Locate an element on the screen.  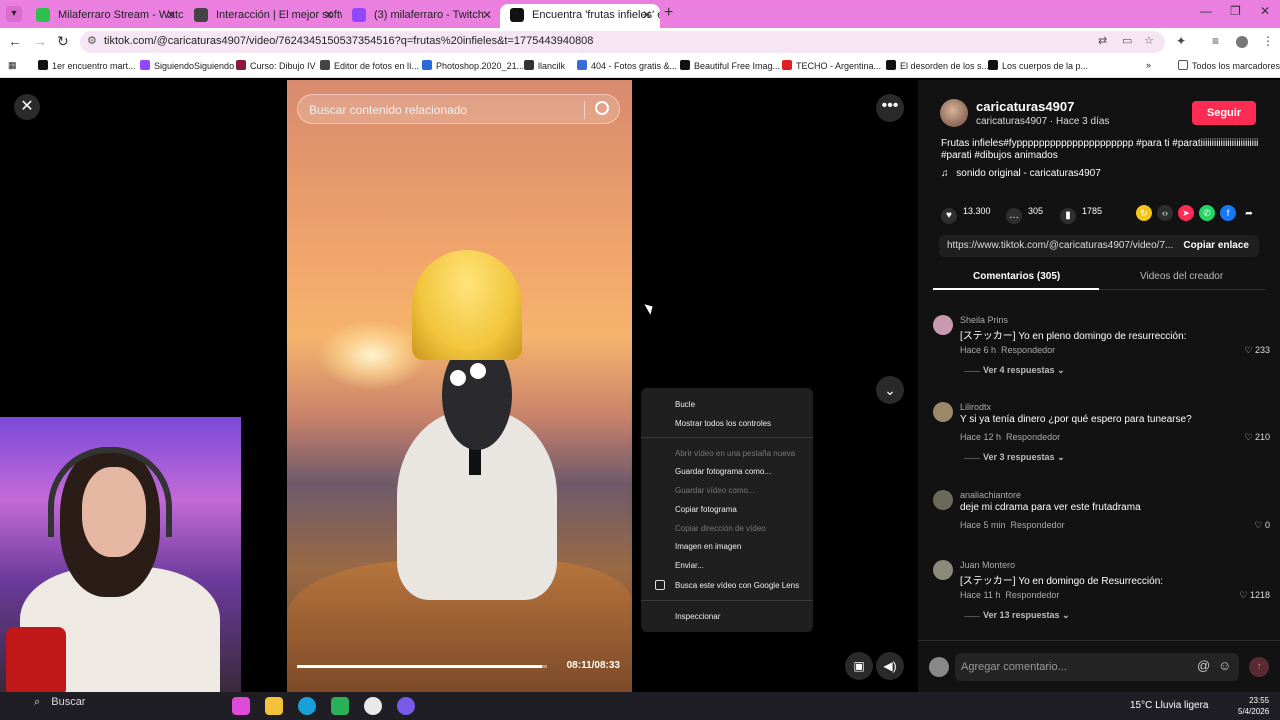
tab-comments: Comentarios (305) is located at coordinates (1016, 276).